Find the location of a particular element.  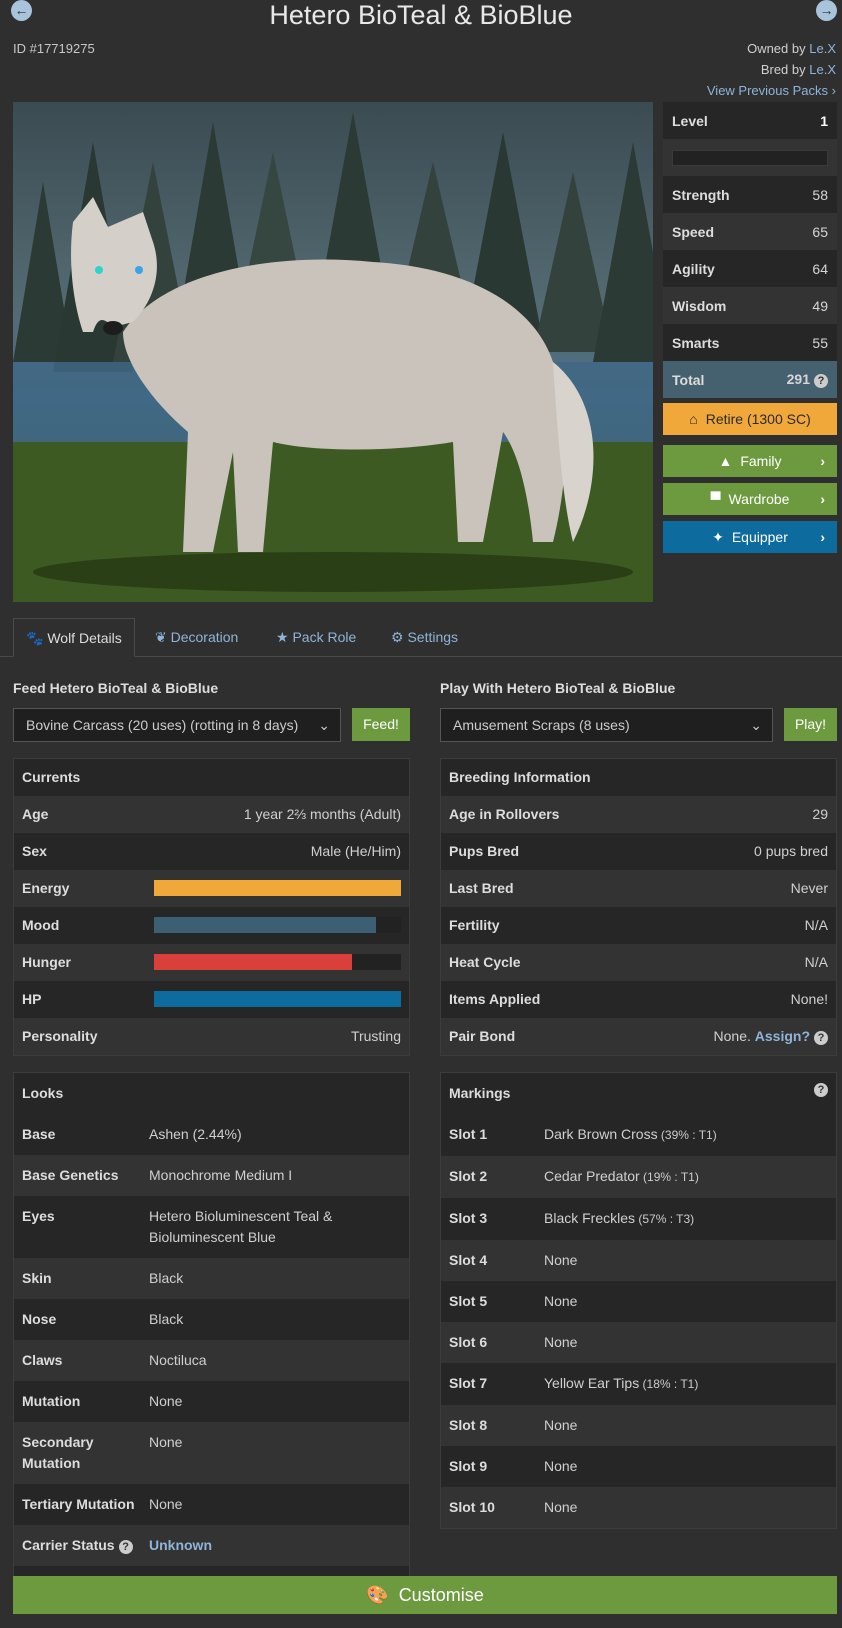

marking-slot: Slot 1 is located at coordinates (468, 1134).